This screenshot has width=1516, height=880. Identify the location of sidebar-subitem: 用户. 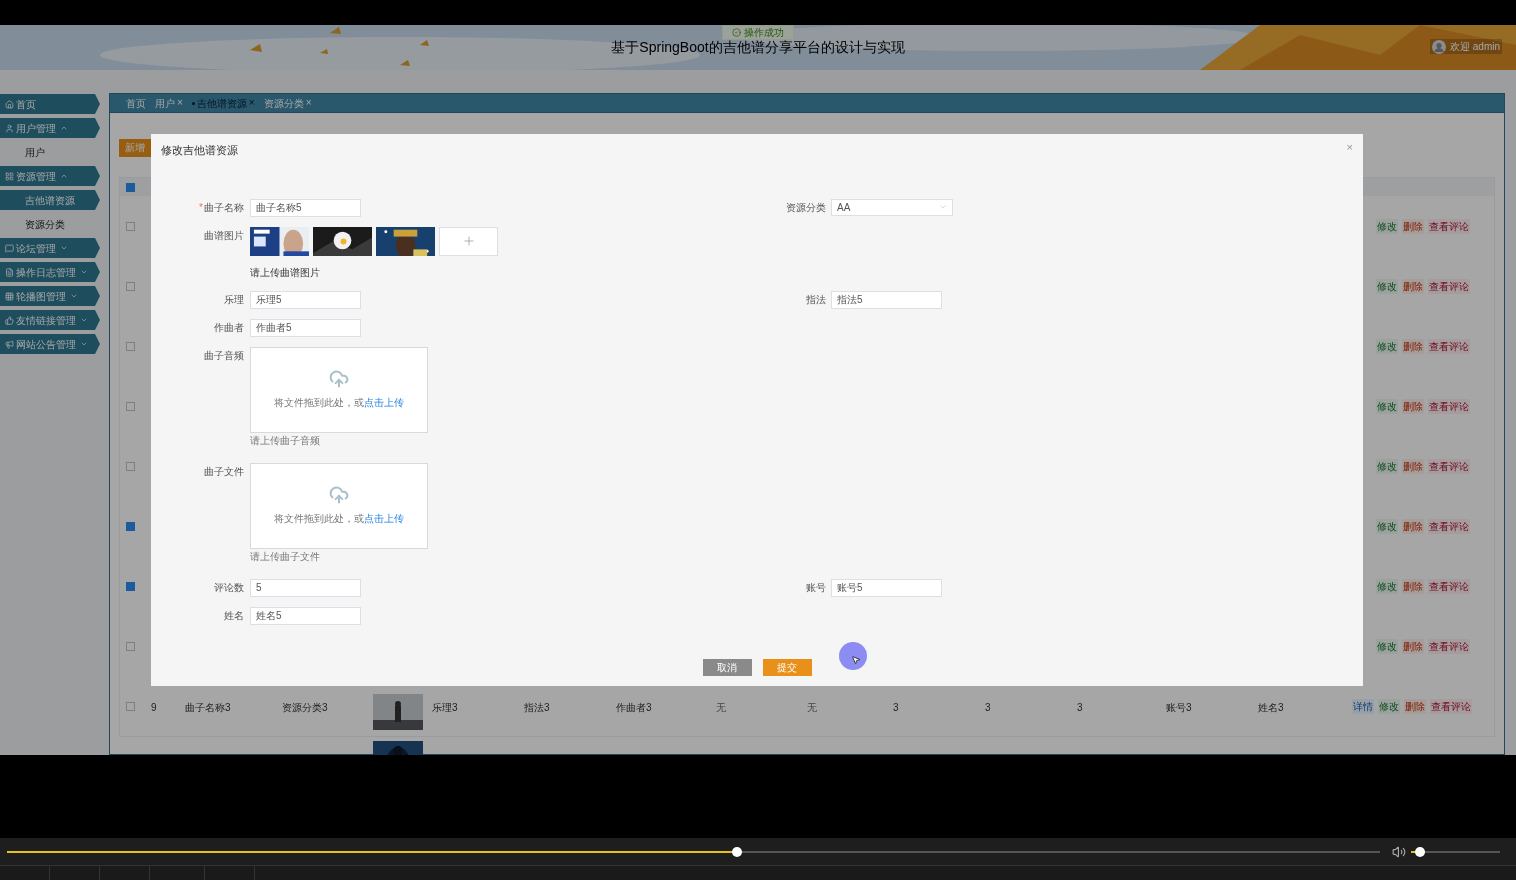
(50, 152).